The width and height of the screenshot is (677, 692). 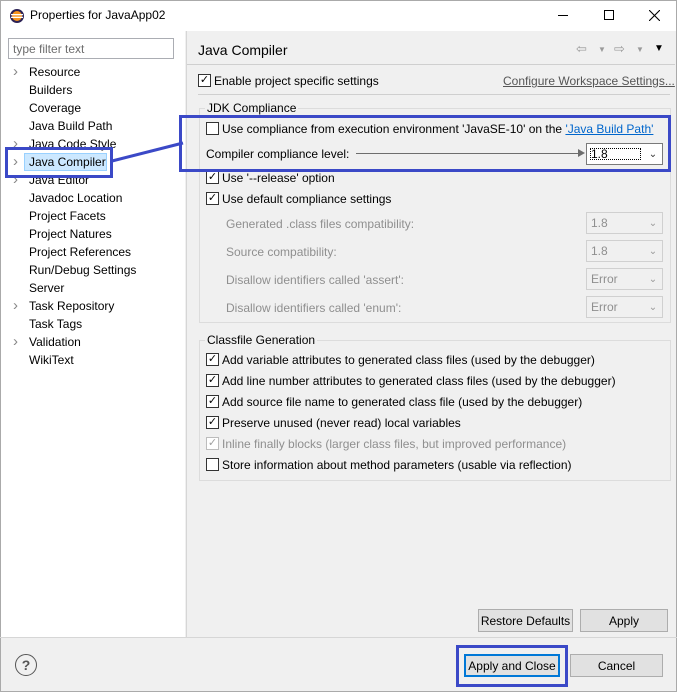 I want to click on sidebar-item-label: Server, so click(x=47, y=288).